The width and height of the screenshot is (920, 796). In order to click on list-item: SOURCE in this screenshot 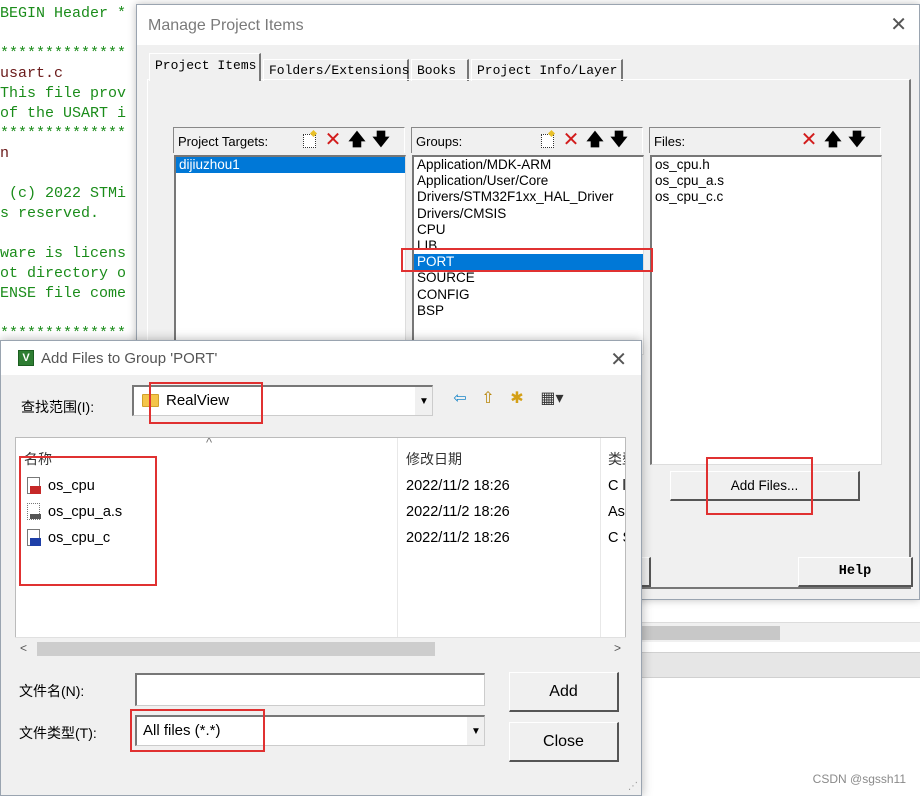, I will do `click(528, 278)`.